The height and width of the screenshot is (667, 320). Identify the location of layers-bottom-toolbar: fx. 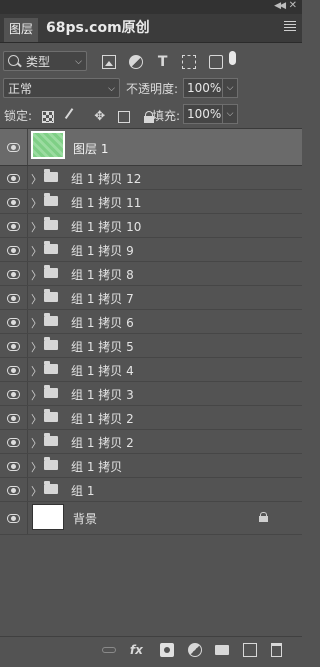
(151, 649).